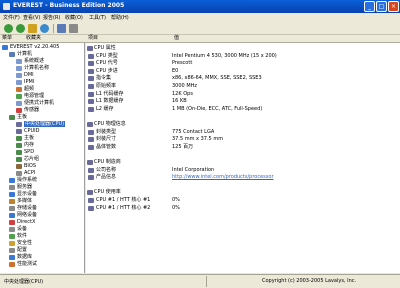  I want to click on tree-item: 操作系统, so click(23, 180).